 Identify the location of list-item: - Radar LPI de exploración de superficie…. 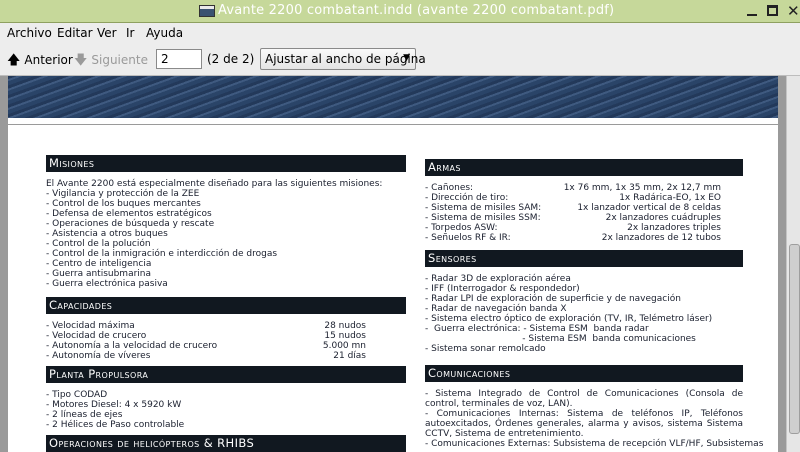
(553, 299).